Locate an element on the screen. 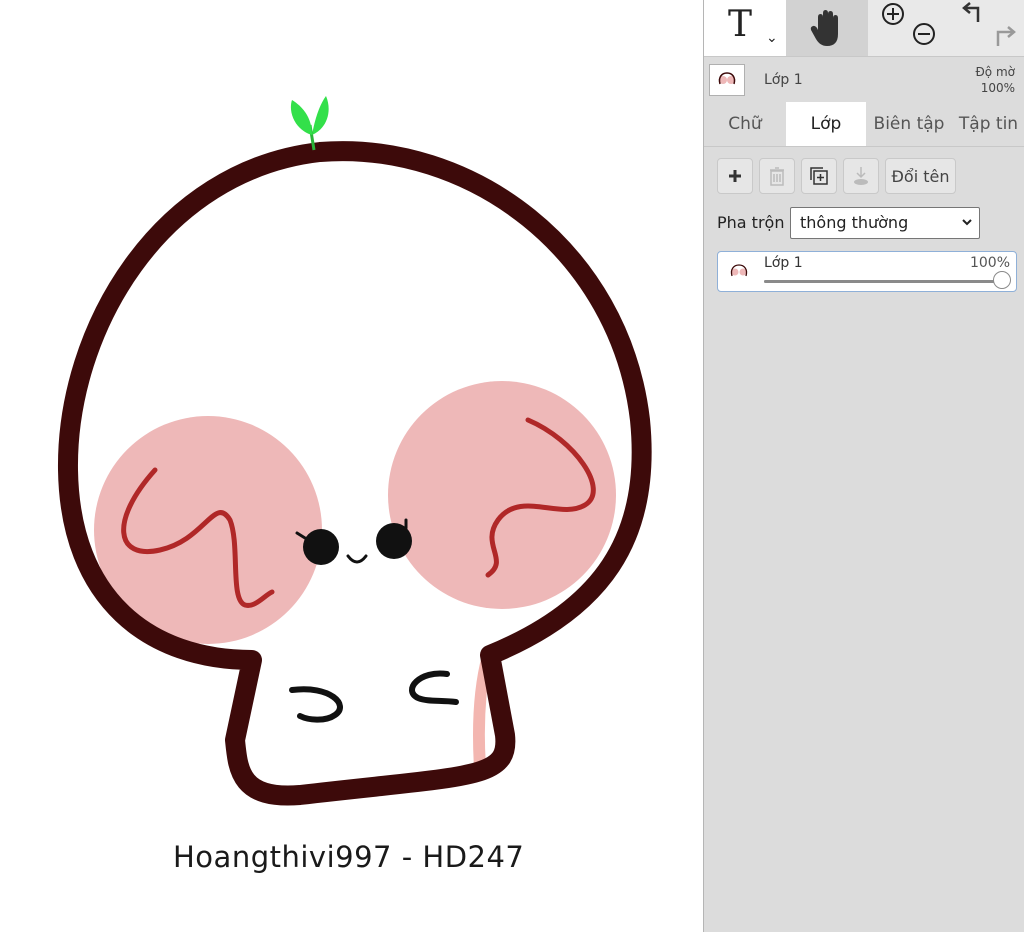 This screenshot has height=932, width=1024. plus-icon is located at coordinates (735, 176).